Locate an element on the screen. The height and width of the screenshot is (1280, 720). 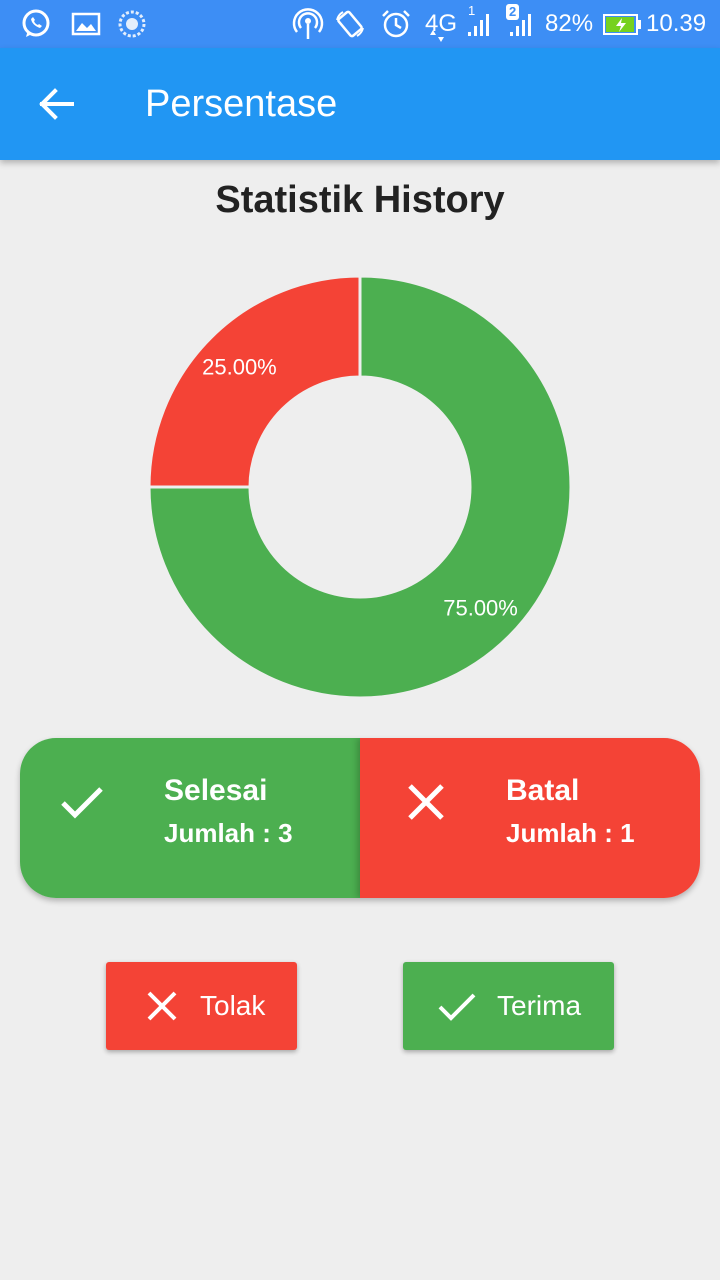
status-bar: 4G 1 2 82% 10.39 is located at coordinates (360, 24).